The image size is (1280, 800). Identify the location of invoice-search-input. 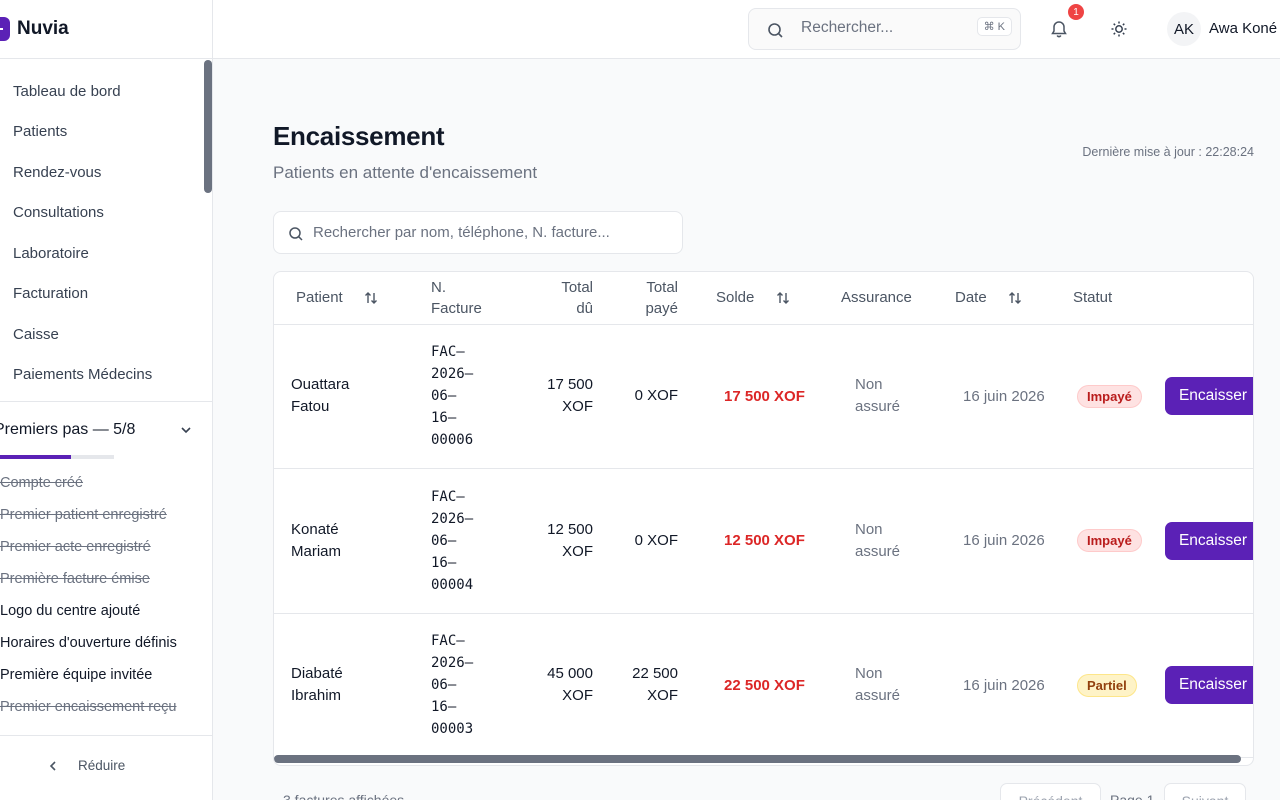
(493, 232).